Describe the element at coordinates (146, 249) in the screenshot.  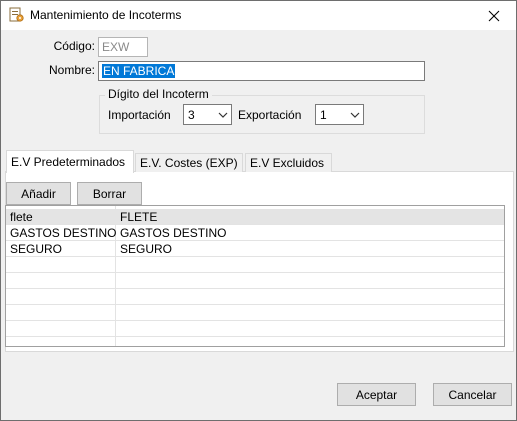
I see `row-name: SEGURO` at that location.